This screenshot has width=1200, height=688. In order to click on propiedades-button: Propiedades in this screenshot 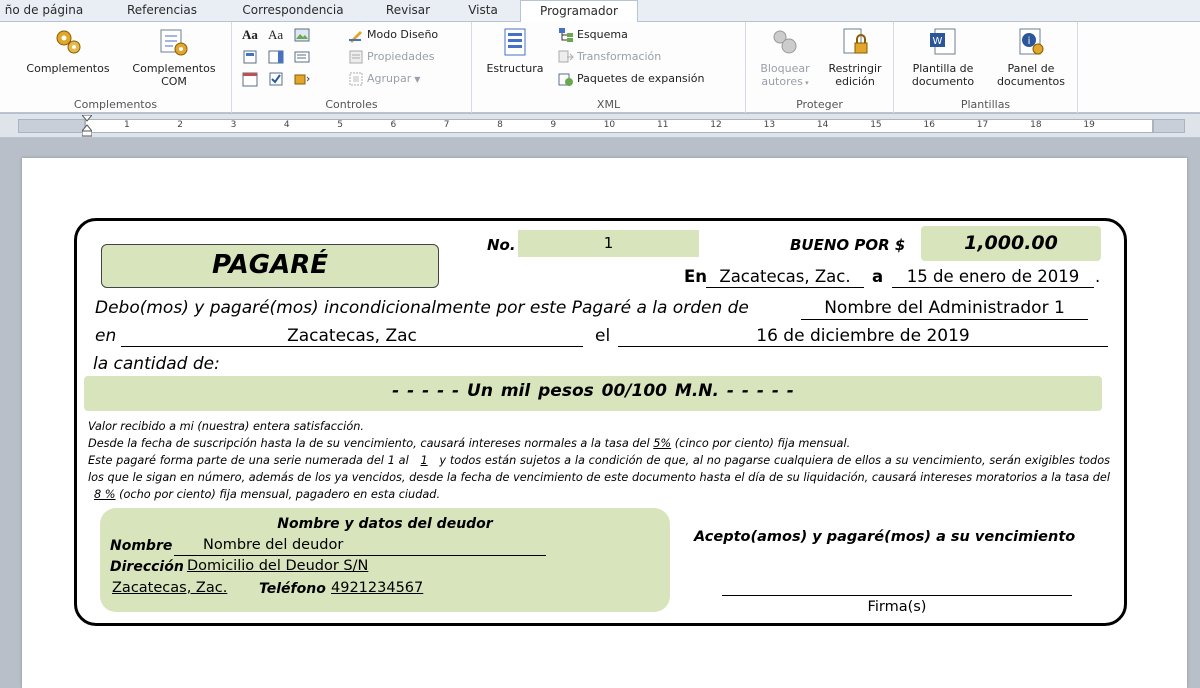, I will do `click(391, 57)`.